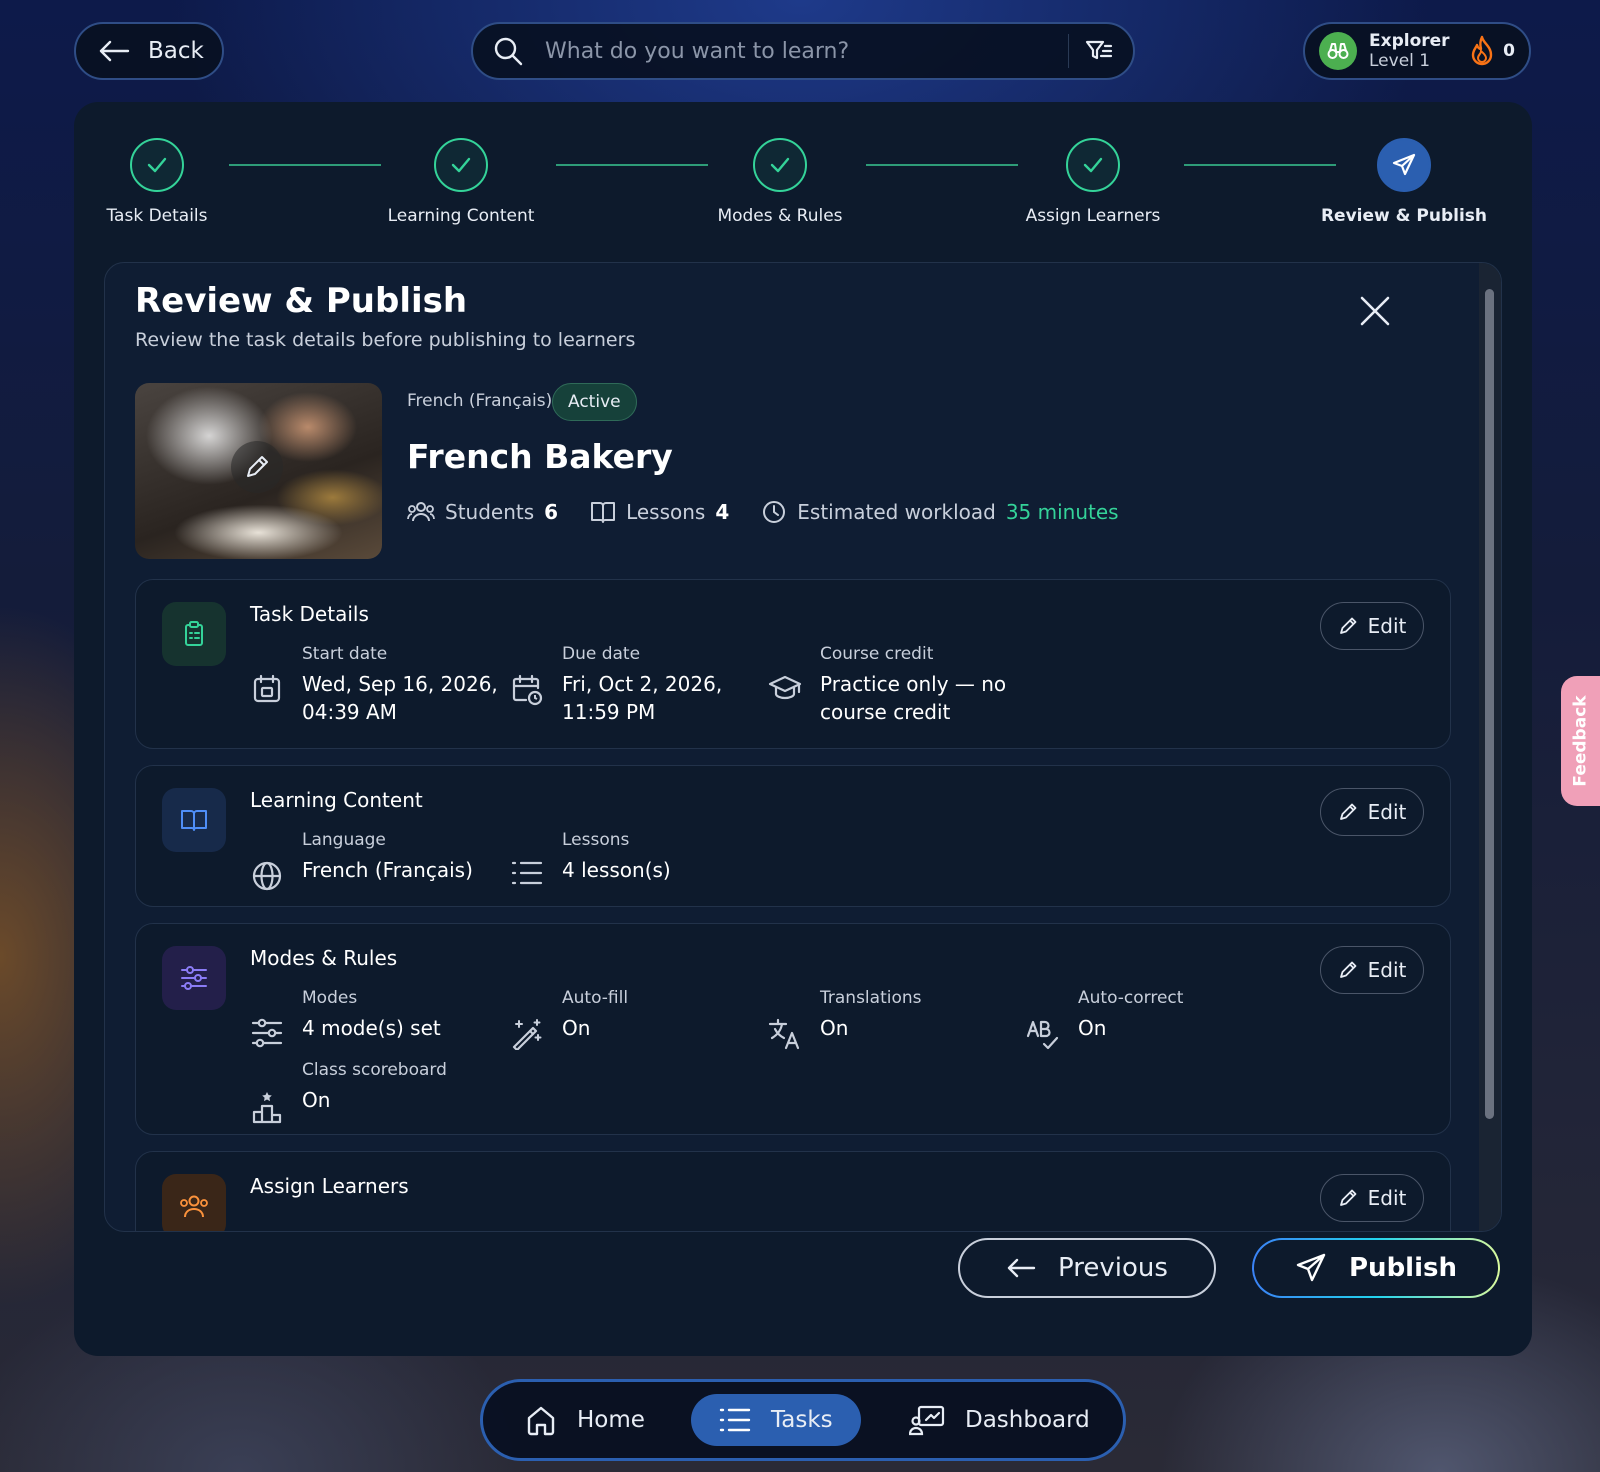  Describe the element at coordinates (329, 1186) in the screenshot. I see `section-title: Assign Learners` at that location.